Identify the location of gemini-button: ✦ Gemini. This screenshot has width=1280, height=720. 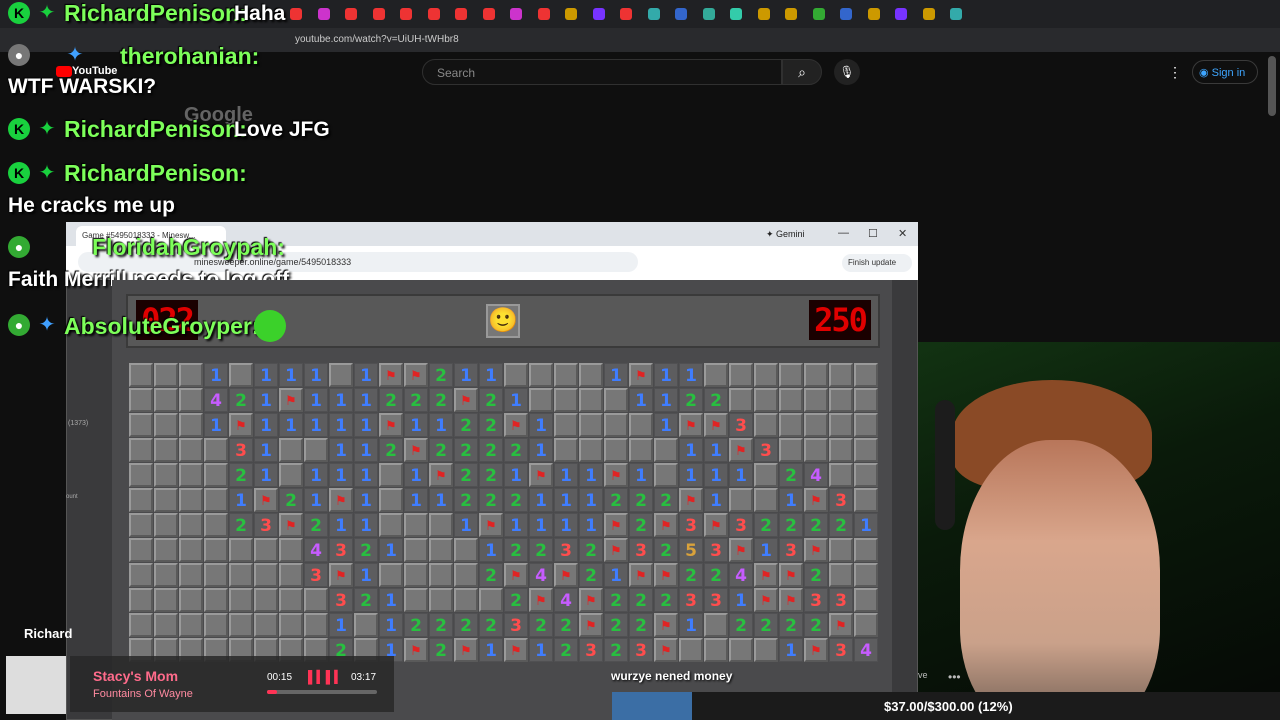
(785, 234).